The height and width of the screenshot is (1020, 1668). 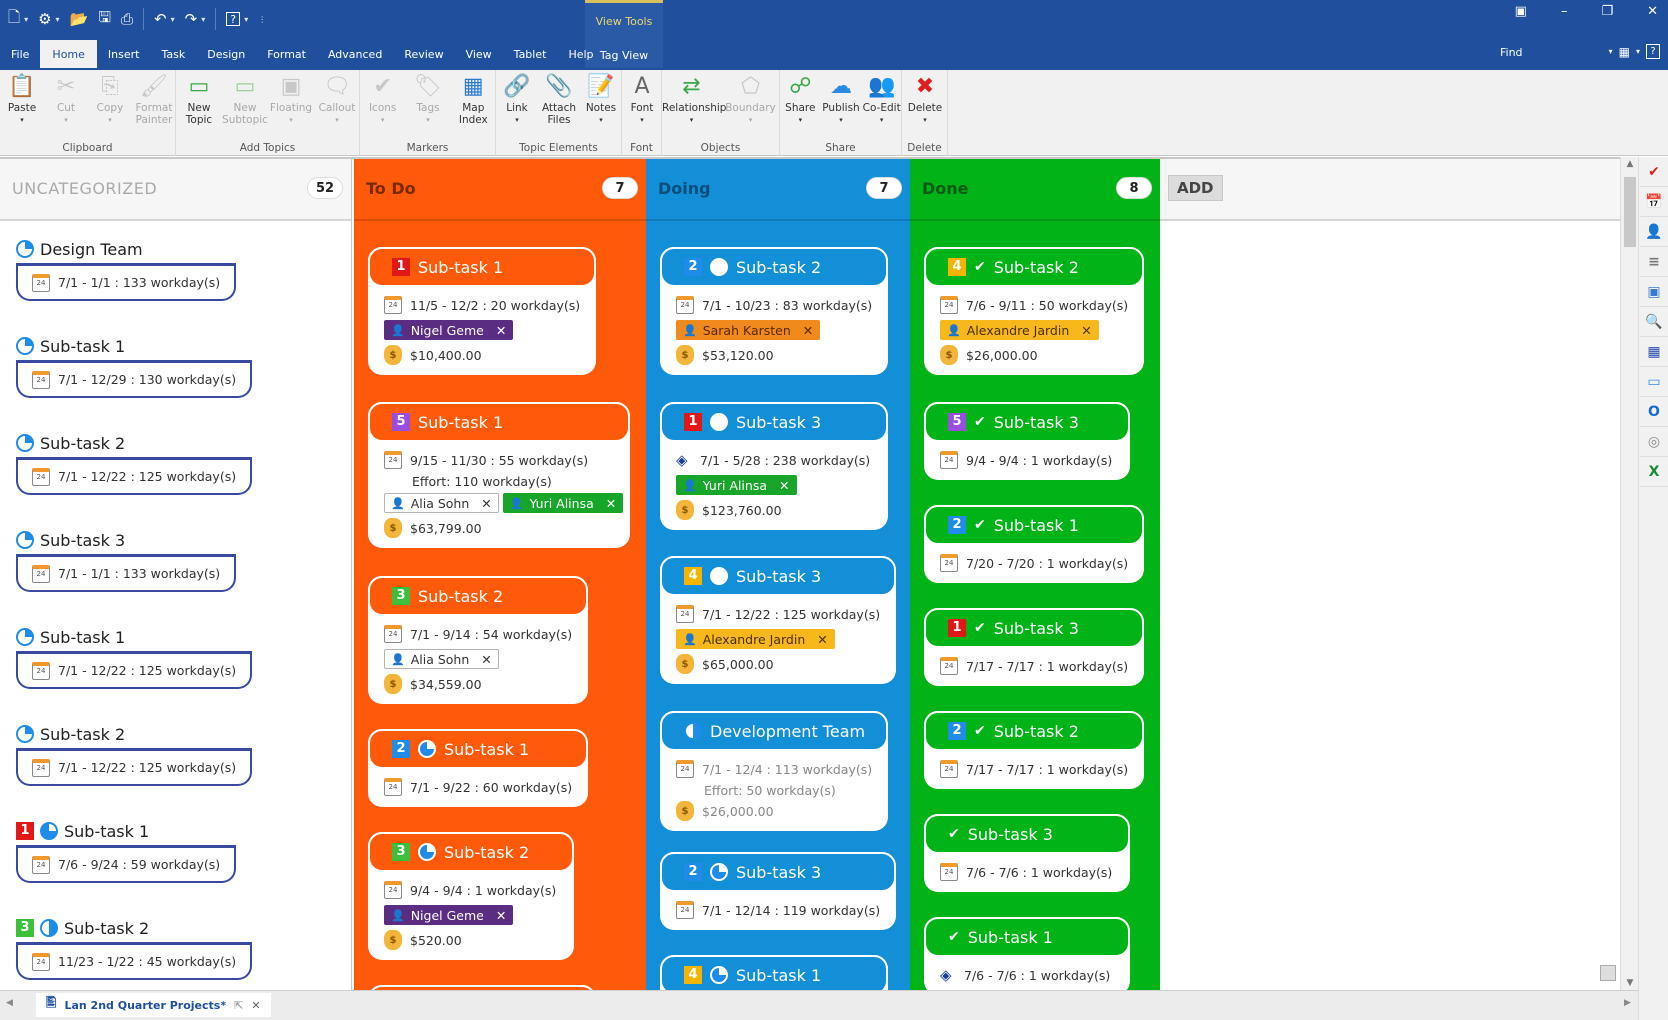 What do you see at coordinates (1034, 647) in the screenshot?
I see `task-card: 1 ✔ Sub-task 3 24 7/17 - 7/17 : 1 workday(s)` at bounding box center [1034, 647].